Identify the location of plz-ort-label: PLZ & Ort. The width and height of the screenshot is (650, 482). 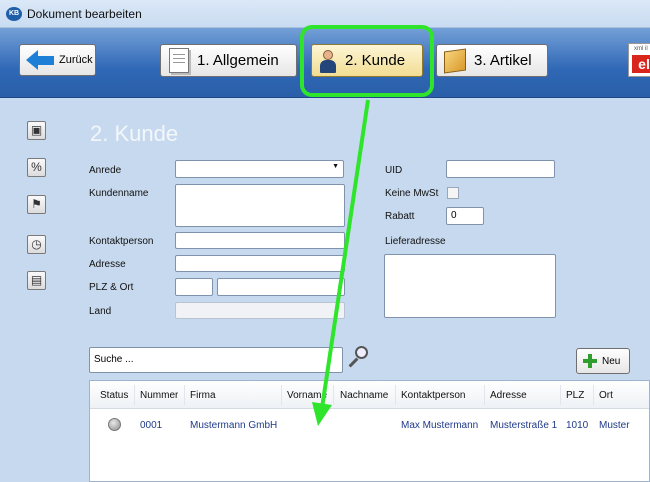
(111, 287).